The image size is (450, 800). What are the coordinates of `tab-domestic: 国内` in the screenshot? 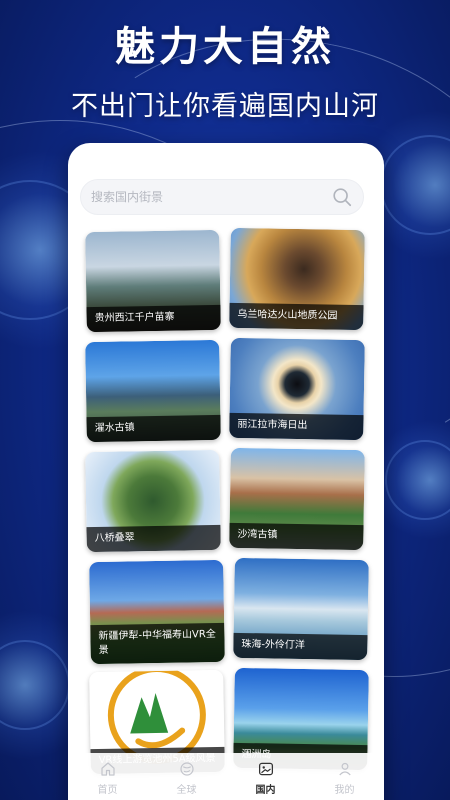 It's located at (265, 776).